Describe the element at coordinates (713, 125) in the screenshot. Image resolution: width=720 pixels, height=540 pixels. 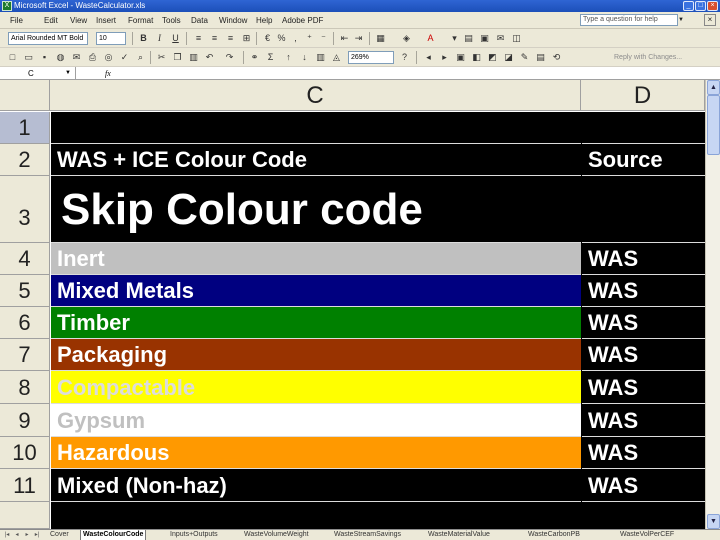
I see `scroll-thumb` at that location.